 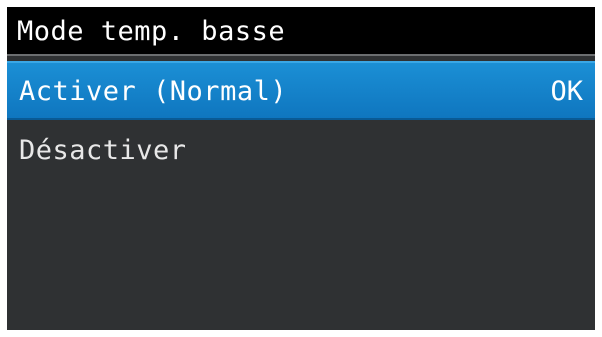 I want to click on screen-title: Mode temp. basse, so click(x=151, y=31).